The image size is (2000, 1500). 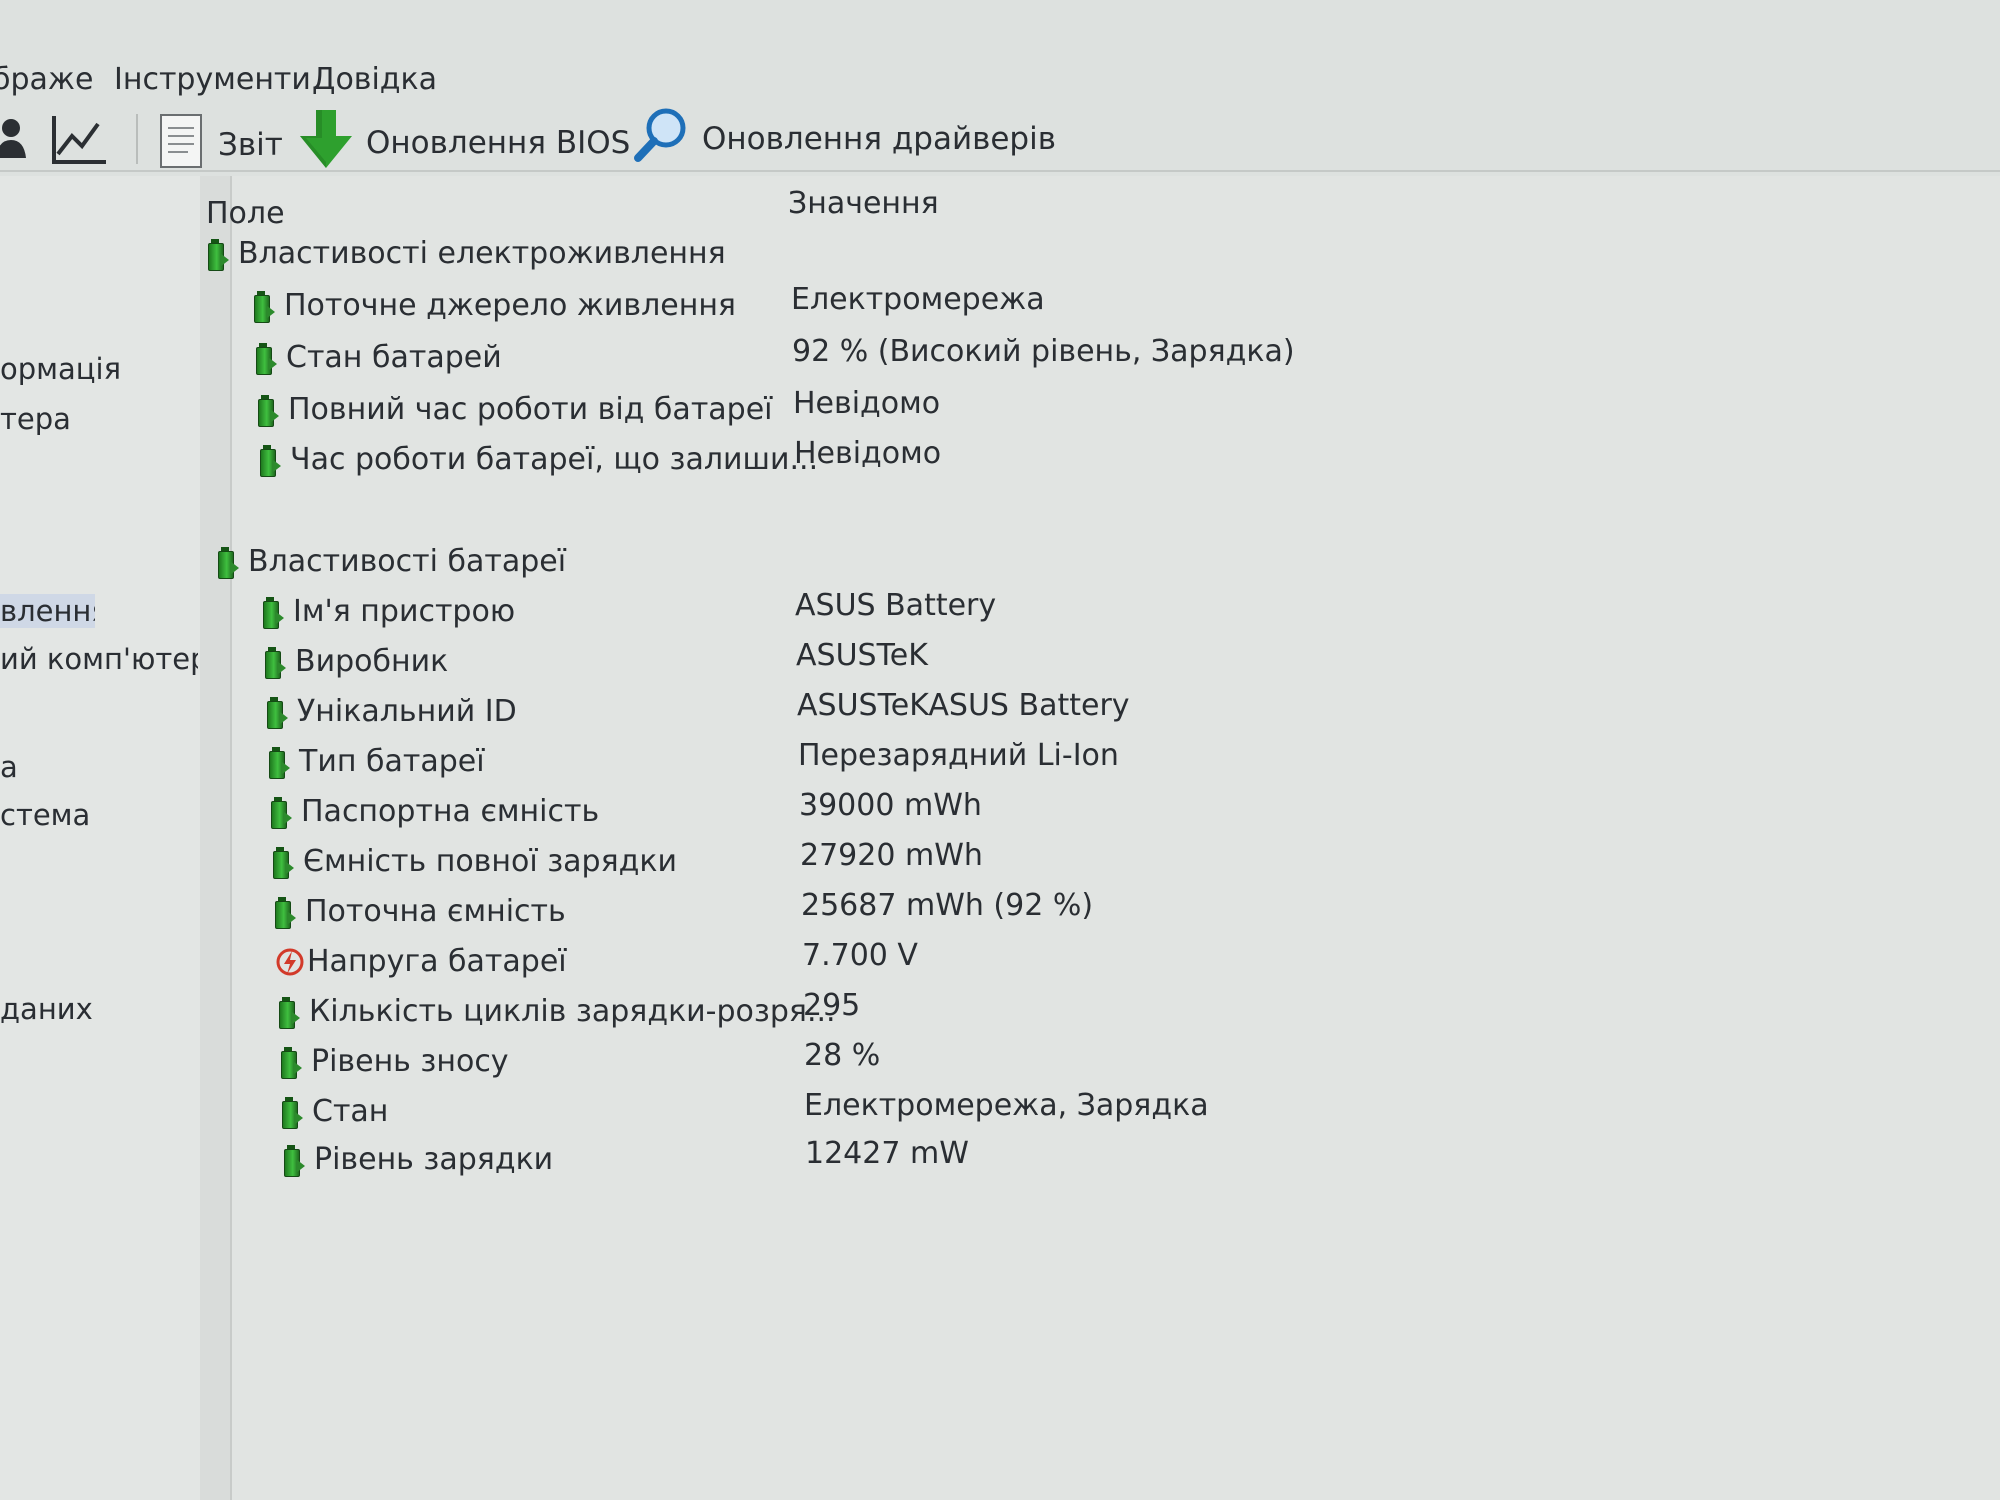 I want to click on field-label: Стан батарей, so click(x=394, y=357).